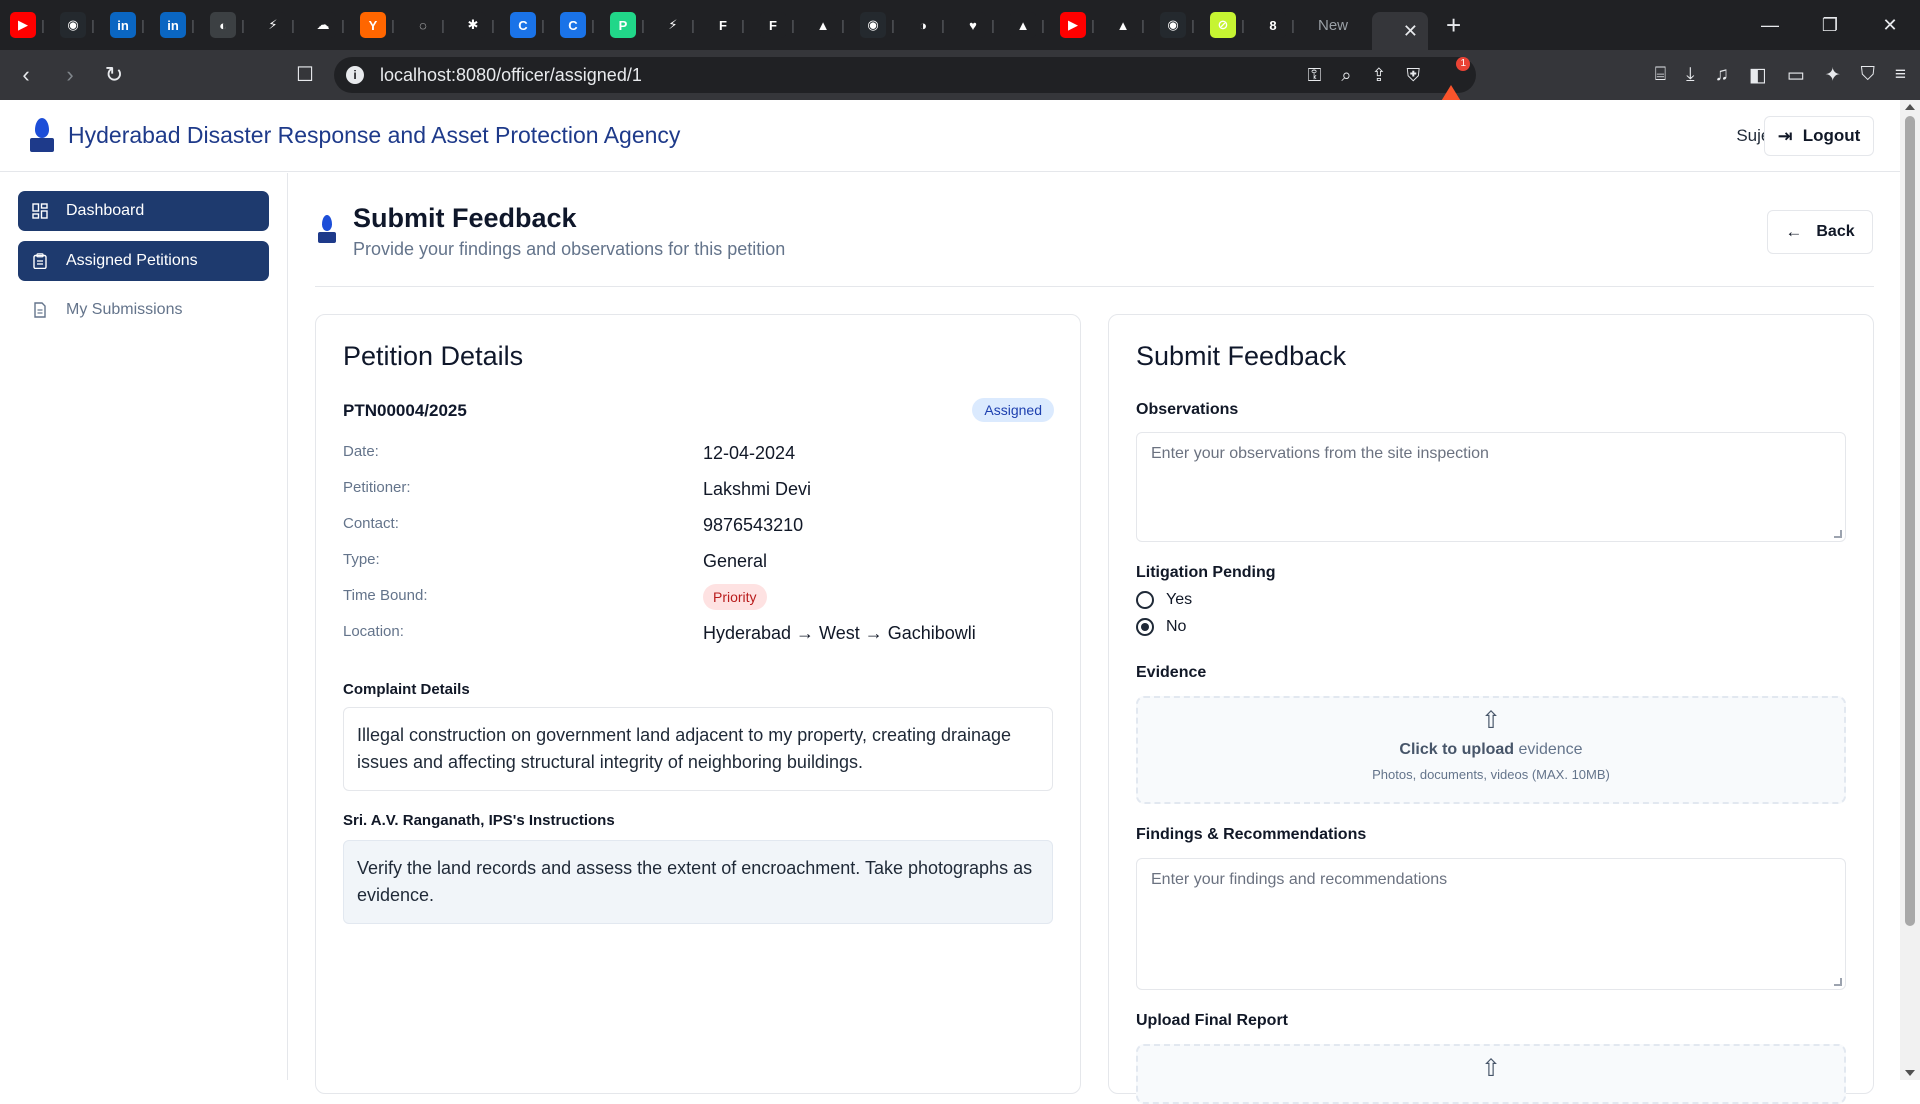  Describe the element at coordinates (423, 25) in the screenshot. I see `swirl-icon: ◌` at that location.